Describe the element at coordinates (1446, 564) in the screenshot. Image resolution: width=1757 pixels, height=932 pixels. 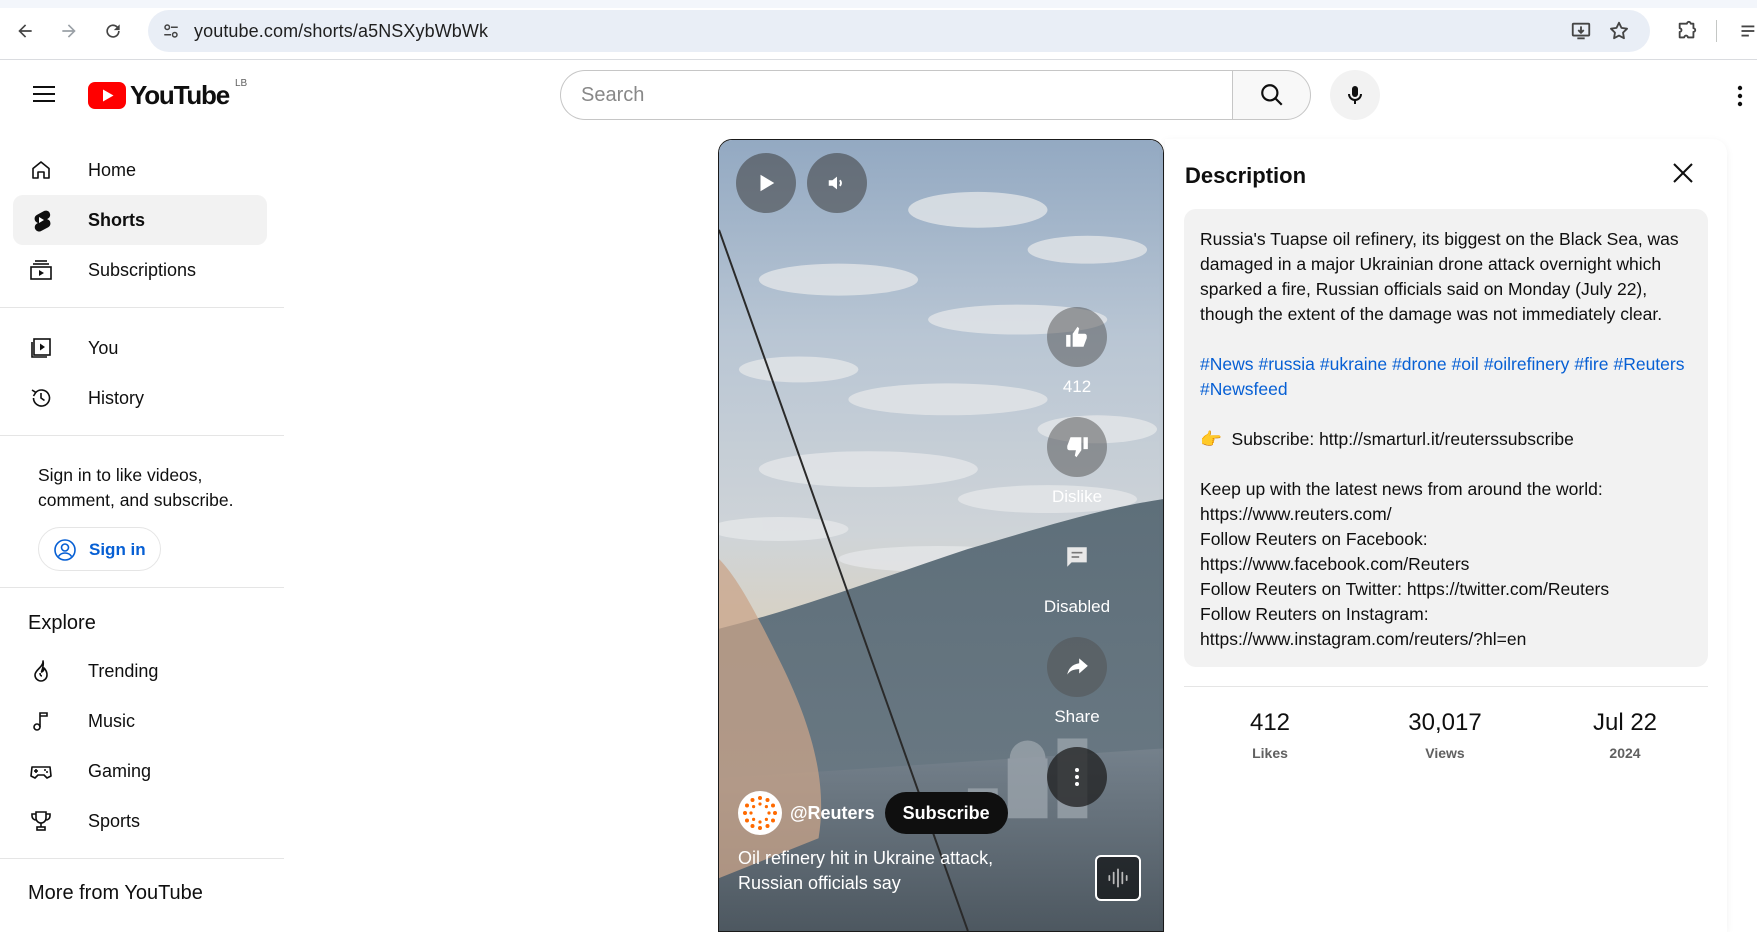
I see `description-link: https://www.facebook.com/Reuters` at that location.